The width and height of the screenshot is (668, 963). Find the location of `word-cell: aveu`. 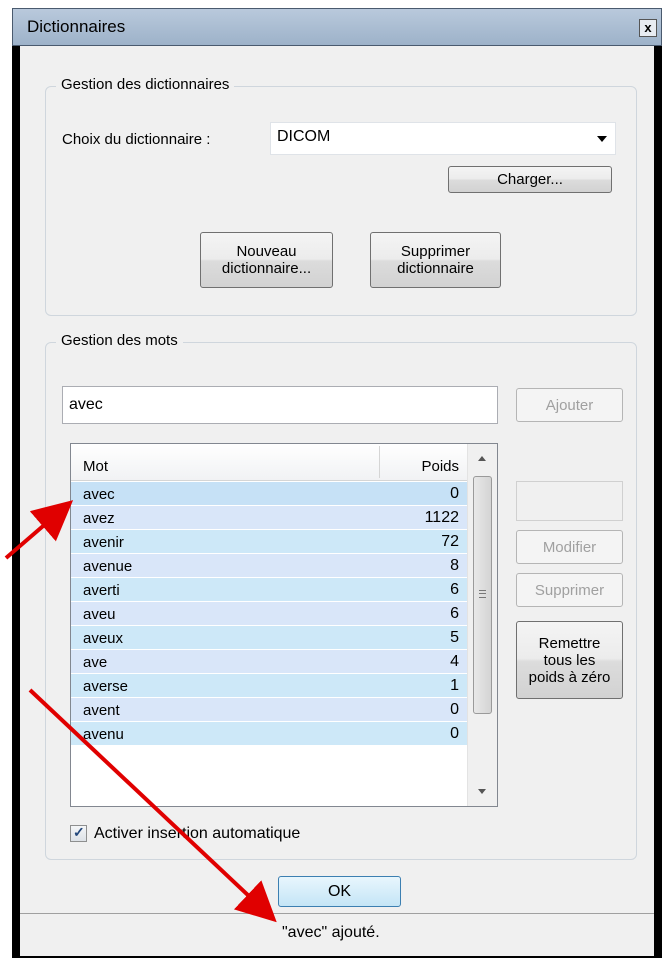

word-cell: aveu is located at coordinates (99, 614).